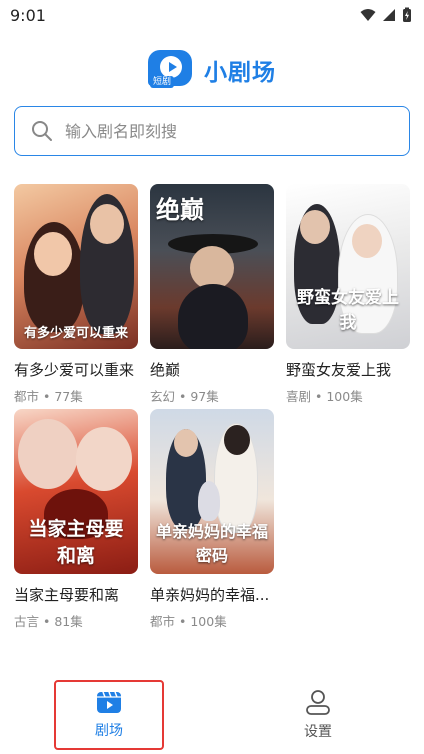  I want to click on drama-title: 野蛮女友爱上我, so click(348, 369).